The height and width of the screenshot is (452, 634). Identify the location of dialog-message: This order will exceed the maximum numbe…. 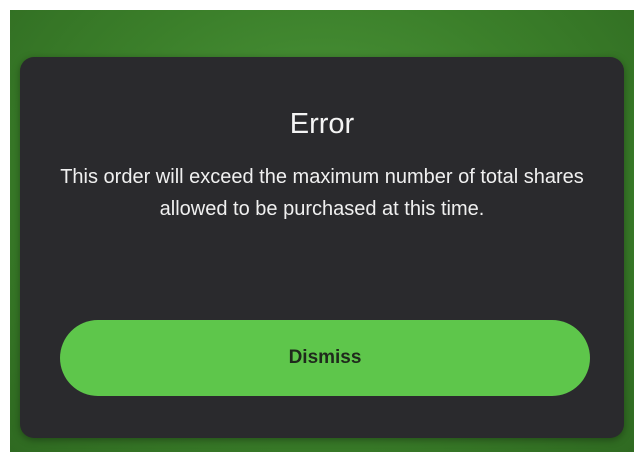
(322, 193).